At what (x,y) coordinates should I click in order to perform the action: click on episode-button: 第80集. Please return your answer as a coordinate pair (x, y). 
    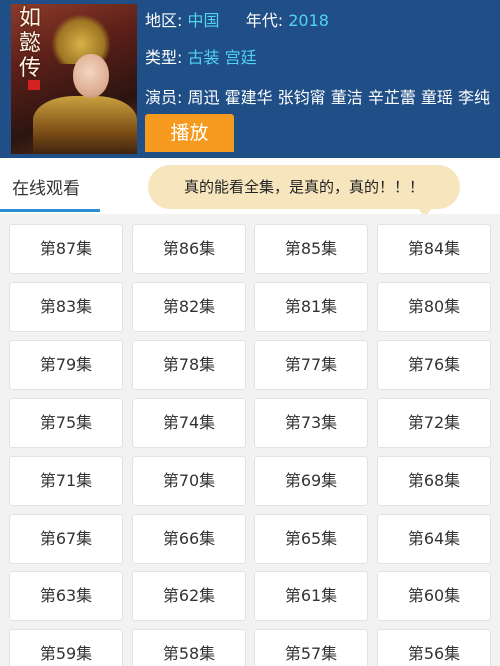
    Looking at the image, I should click on (434, 307).